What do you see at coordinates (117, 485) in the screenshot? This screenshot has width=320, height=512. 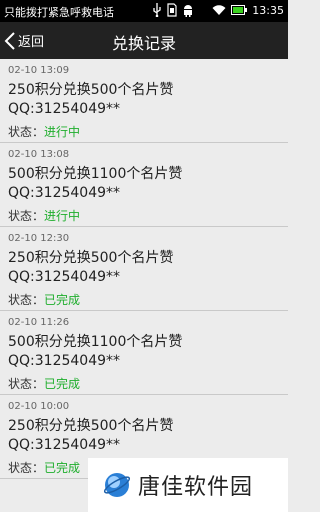 I see `site-logo-icon` at bounding box center [117, 485].